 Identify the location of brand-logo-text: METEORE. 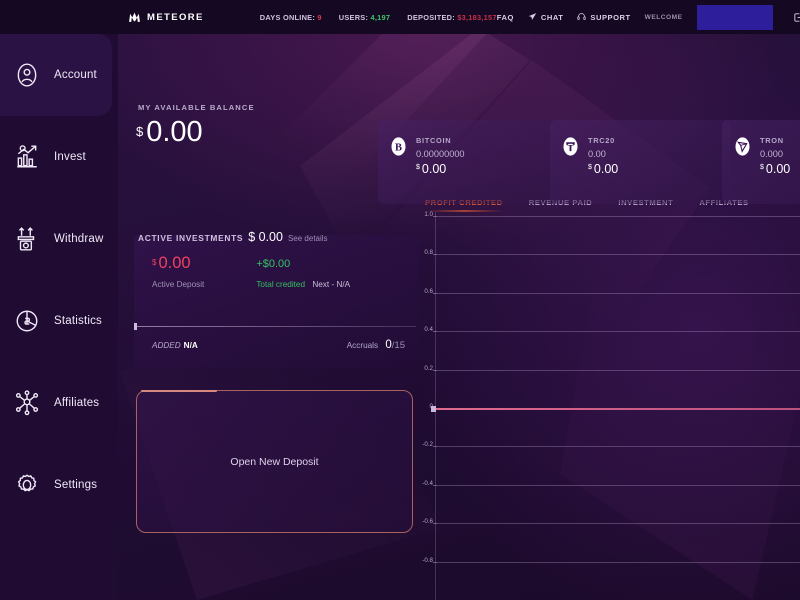
(175, 17).